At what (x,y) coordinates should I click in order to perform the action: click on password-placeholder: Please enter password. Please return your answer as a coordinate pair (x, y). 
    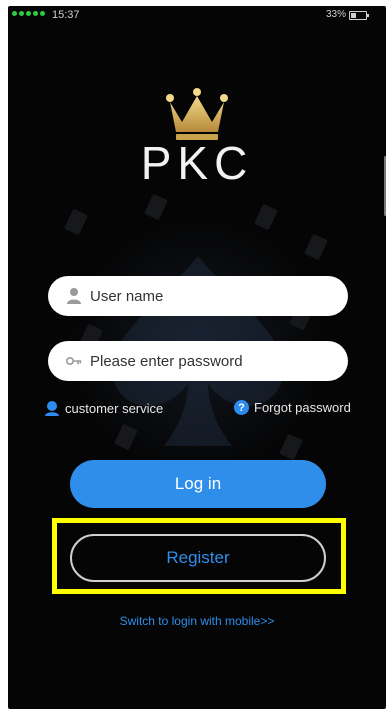
    Looking at the image, I should click on (166, 361).